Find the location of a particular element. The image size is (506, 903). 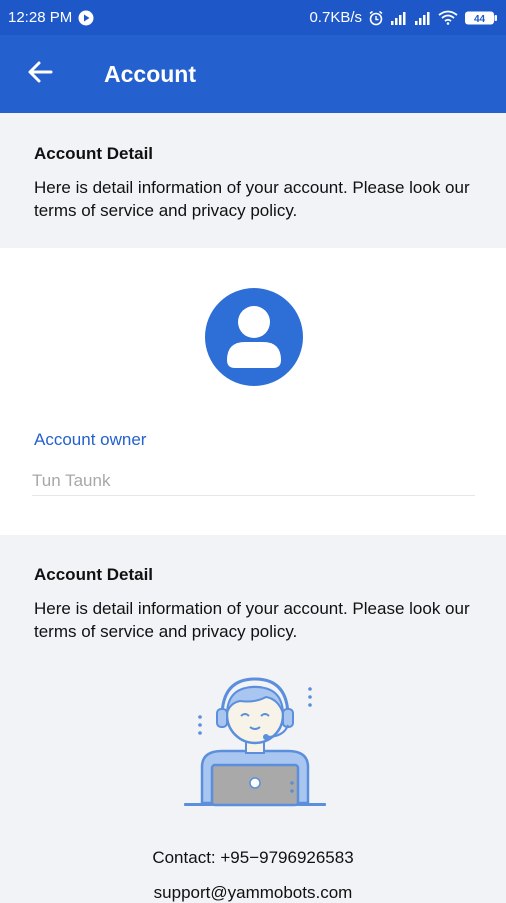

arrow-left-icon is located at coordinates (40, 74).